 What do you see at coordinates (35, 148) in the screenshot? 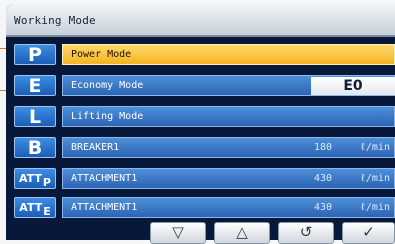
I see `key-b: B` at bounding box center [35, 148].